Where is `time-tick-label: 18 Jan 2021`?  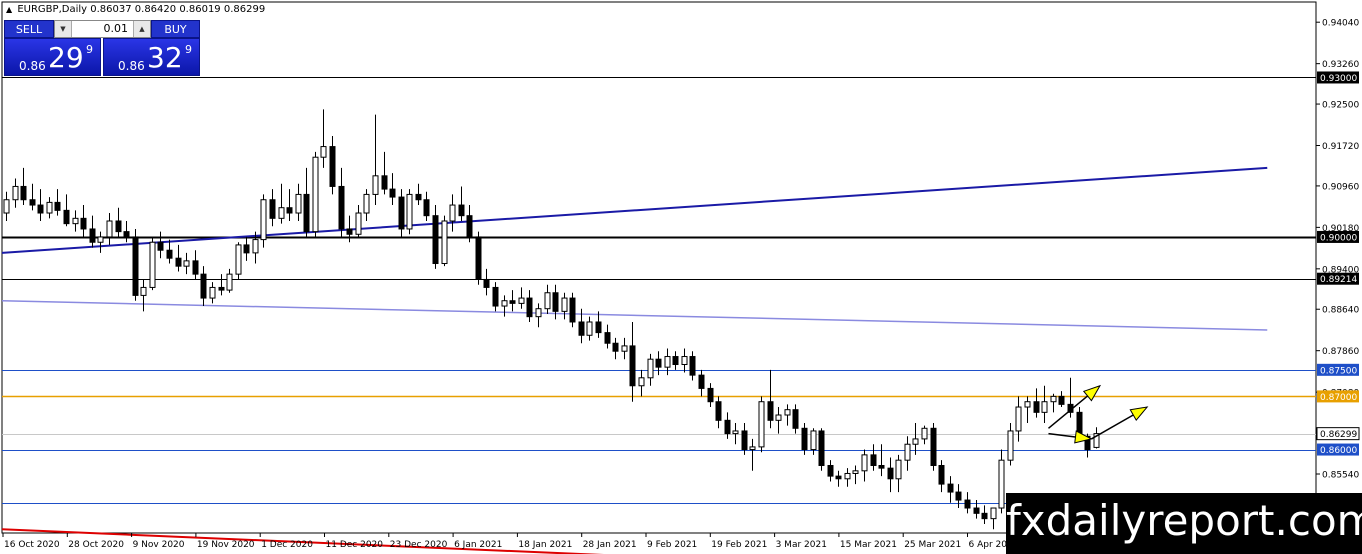
time-tick-label: 18 Jan 2021 is located at coordinates (545, 545).